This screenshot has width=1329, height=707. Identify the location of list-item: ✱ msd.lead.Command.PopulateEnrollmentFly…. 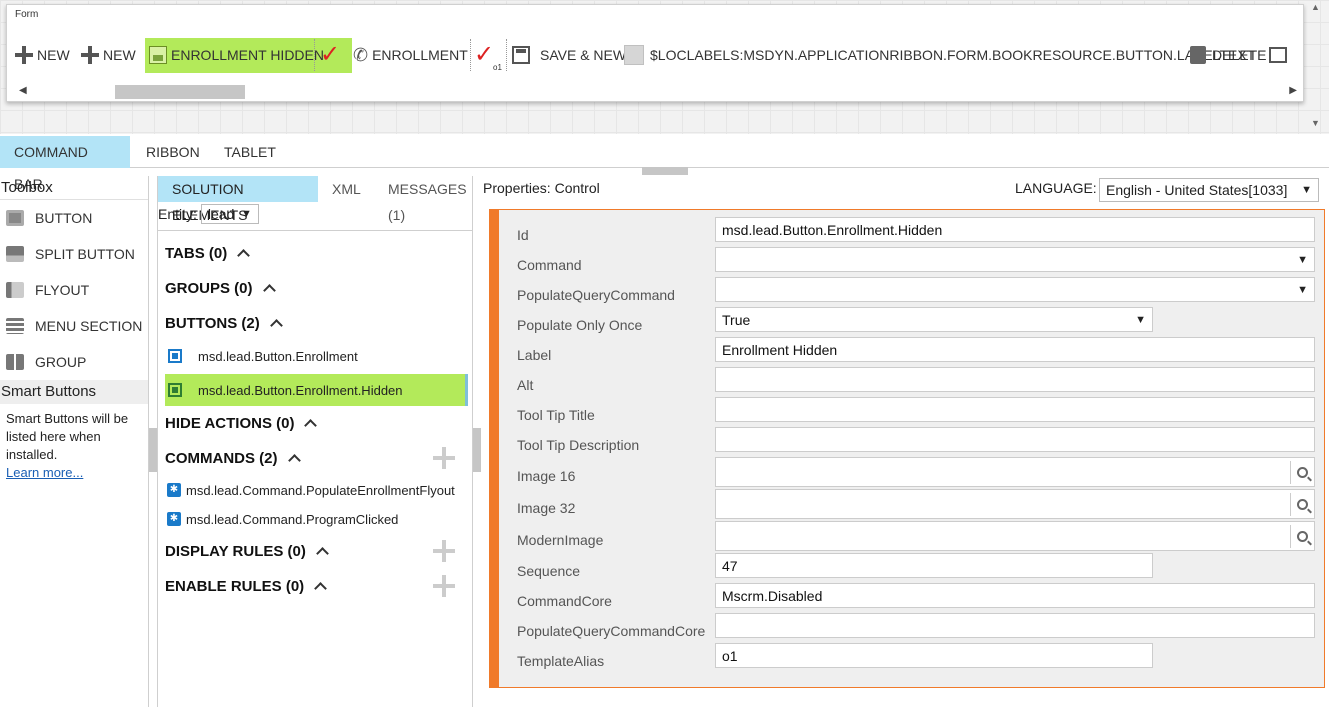
(310, 490).